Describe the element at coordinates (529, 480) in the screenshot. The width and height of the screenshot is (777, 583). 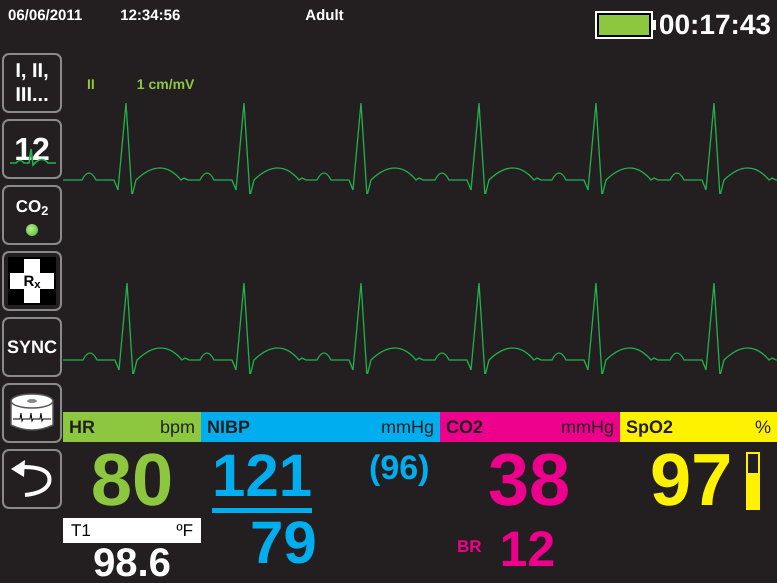
I see `co2-value: 38` at that location.